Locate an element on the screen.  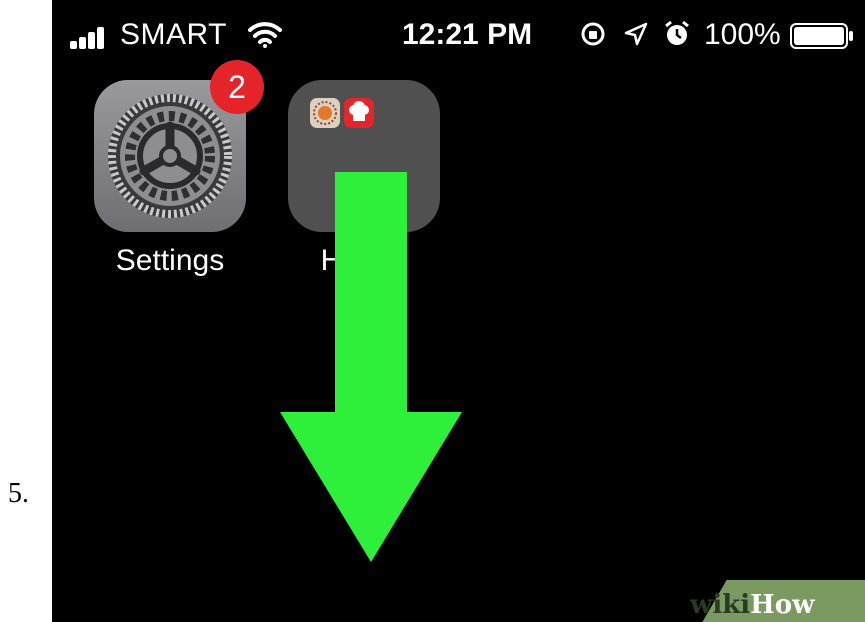
wifi-icon is located at coordinates (265, 35).